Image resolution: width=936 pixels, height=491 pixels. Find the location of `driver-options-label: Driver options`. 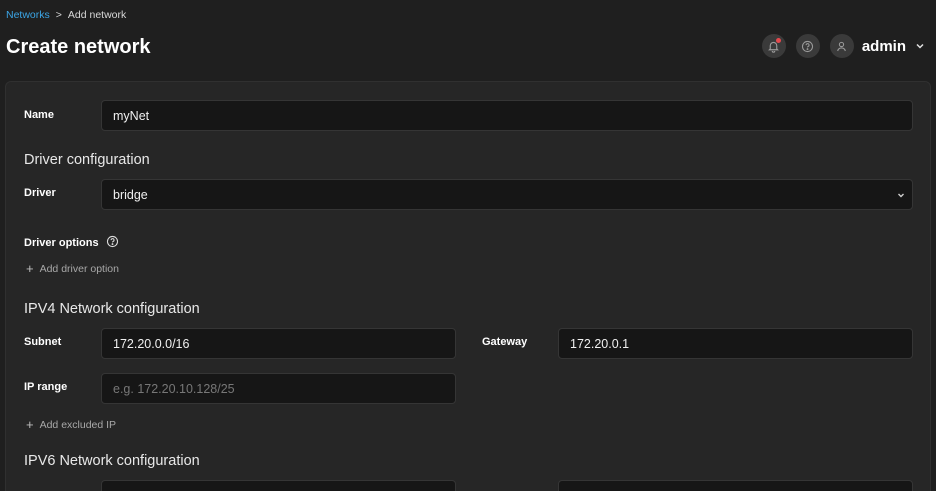

driver-options-label: Driver options is located at coordinates (71, 242).